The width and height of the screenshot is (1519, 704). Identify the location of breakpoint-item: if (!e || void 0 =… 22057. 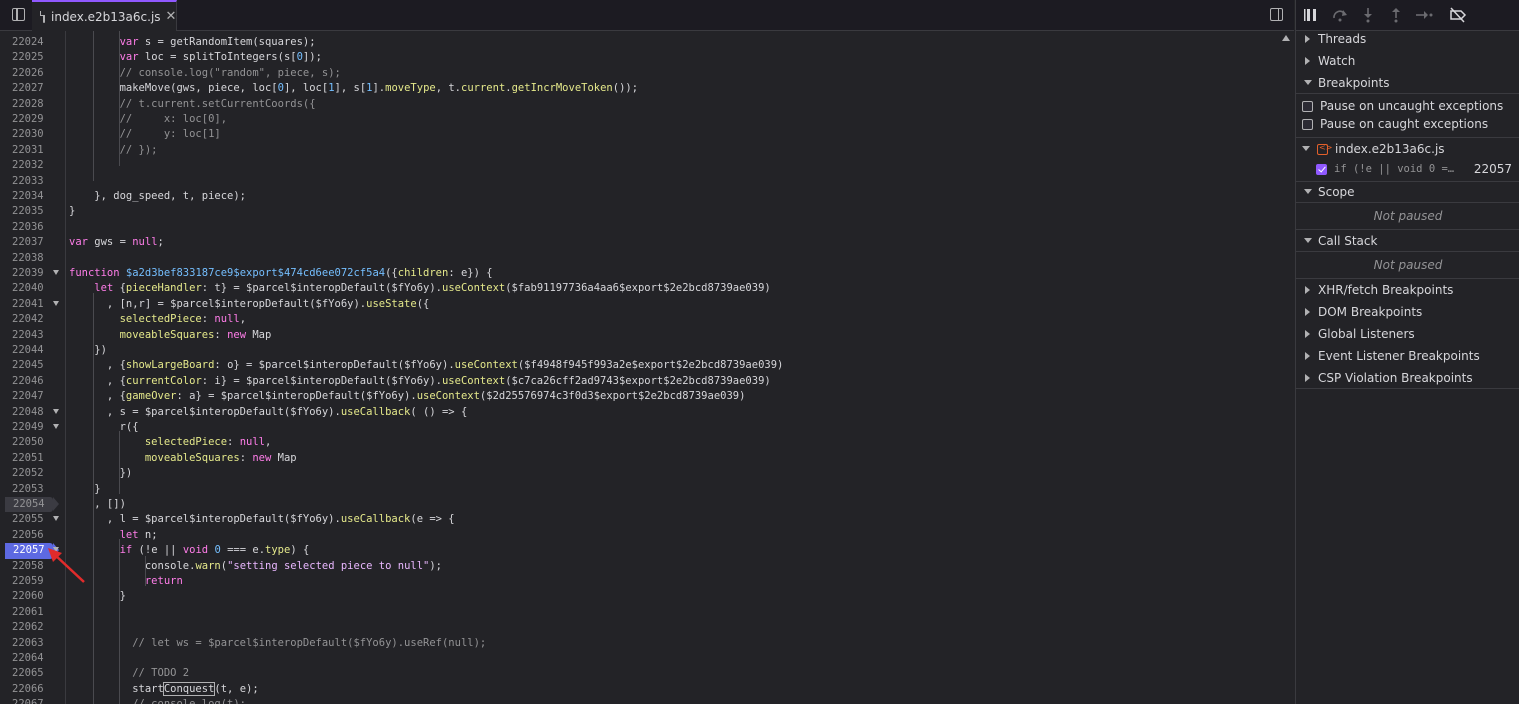
(1407, 169).